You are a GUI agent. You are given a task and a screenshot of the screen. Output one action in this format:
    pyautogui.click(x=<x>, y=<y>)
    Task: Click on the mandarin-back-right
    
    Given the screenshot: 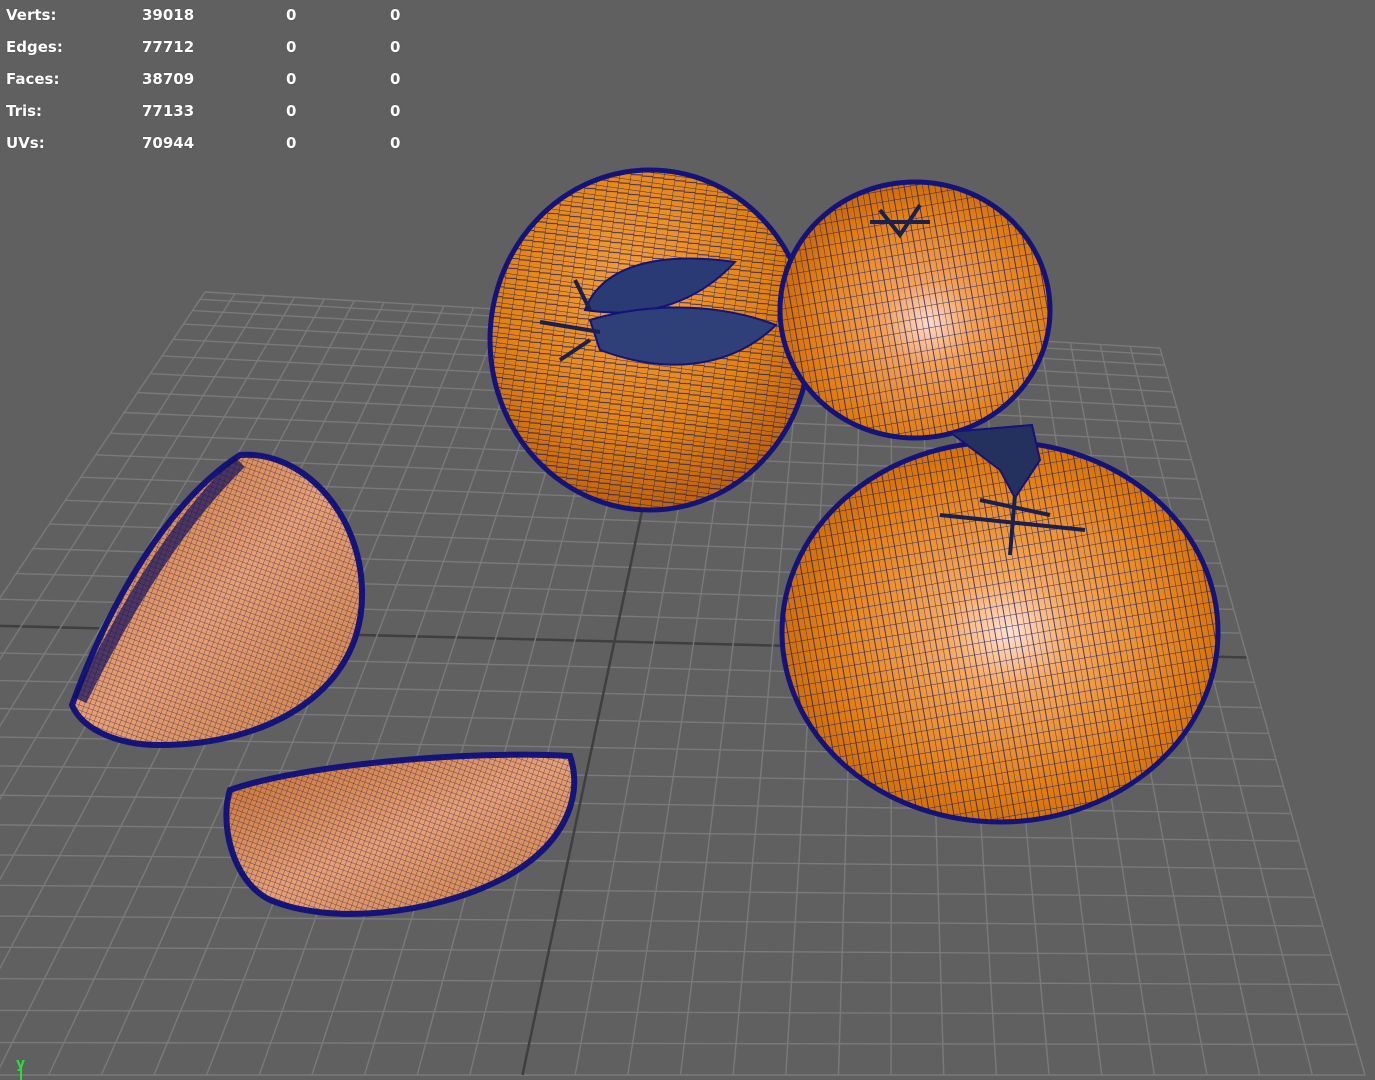 What is the action you would take?
    pyautogui.click(x=915, y=310)
    